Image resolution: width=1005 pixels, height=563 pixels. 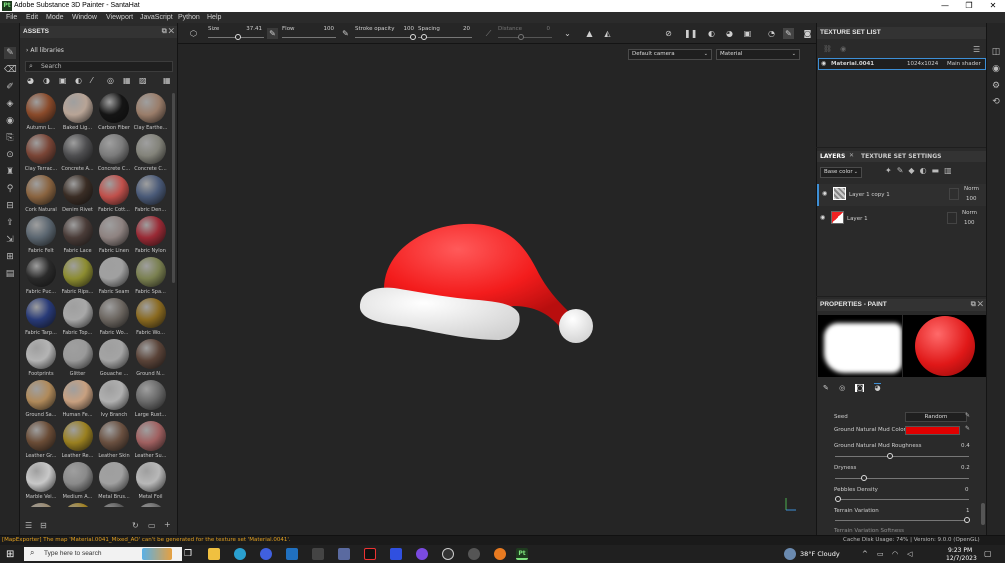 What do you see at coordinates (589, 33) in the screenshot?
I see `mirror-icon: ▲` at bounding box center [589, 33].